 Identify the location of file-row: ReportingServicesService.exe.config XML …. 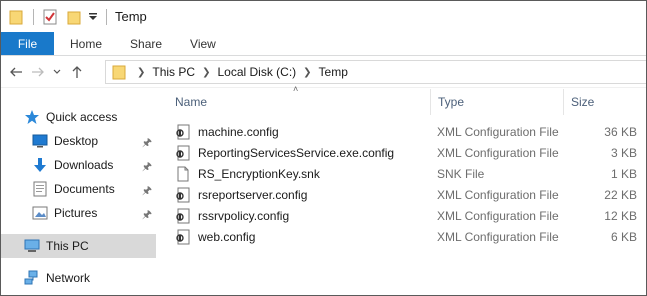
(409, 152).